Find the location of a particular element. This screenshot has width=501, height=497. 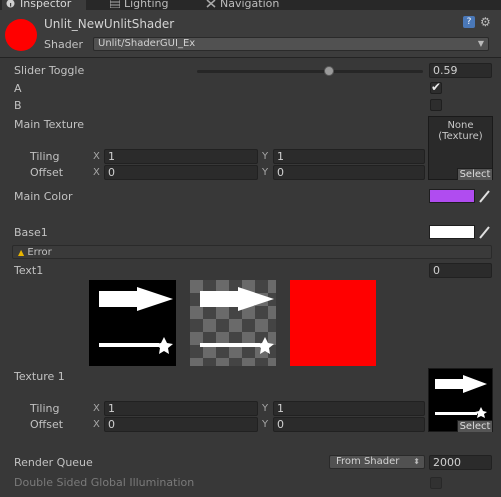

tab-navigation: Navigation is located at coordinates (242, 5).